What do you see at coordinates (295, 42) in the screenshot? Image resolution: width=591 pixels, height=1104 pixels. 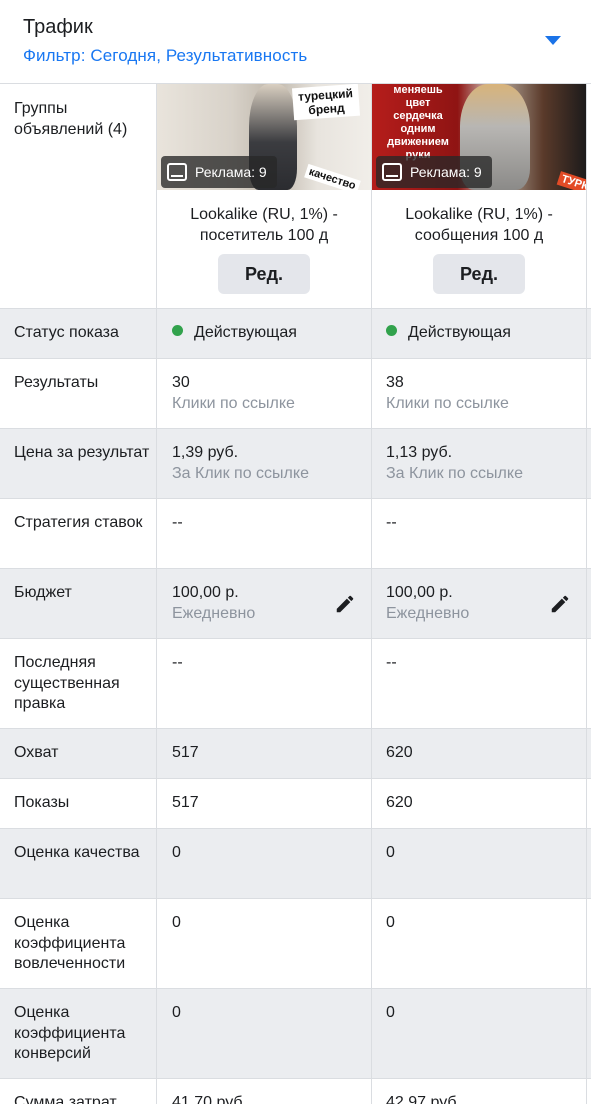 I see `header: Трафик Фильтр: Сегодня, Результативность` at bounding box center [295, 42].